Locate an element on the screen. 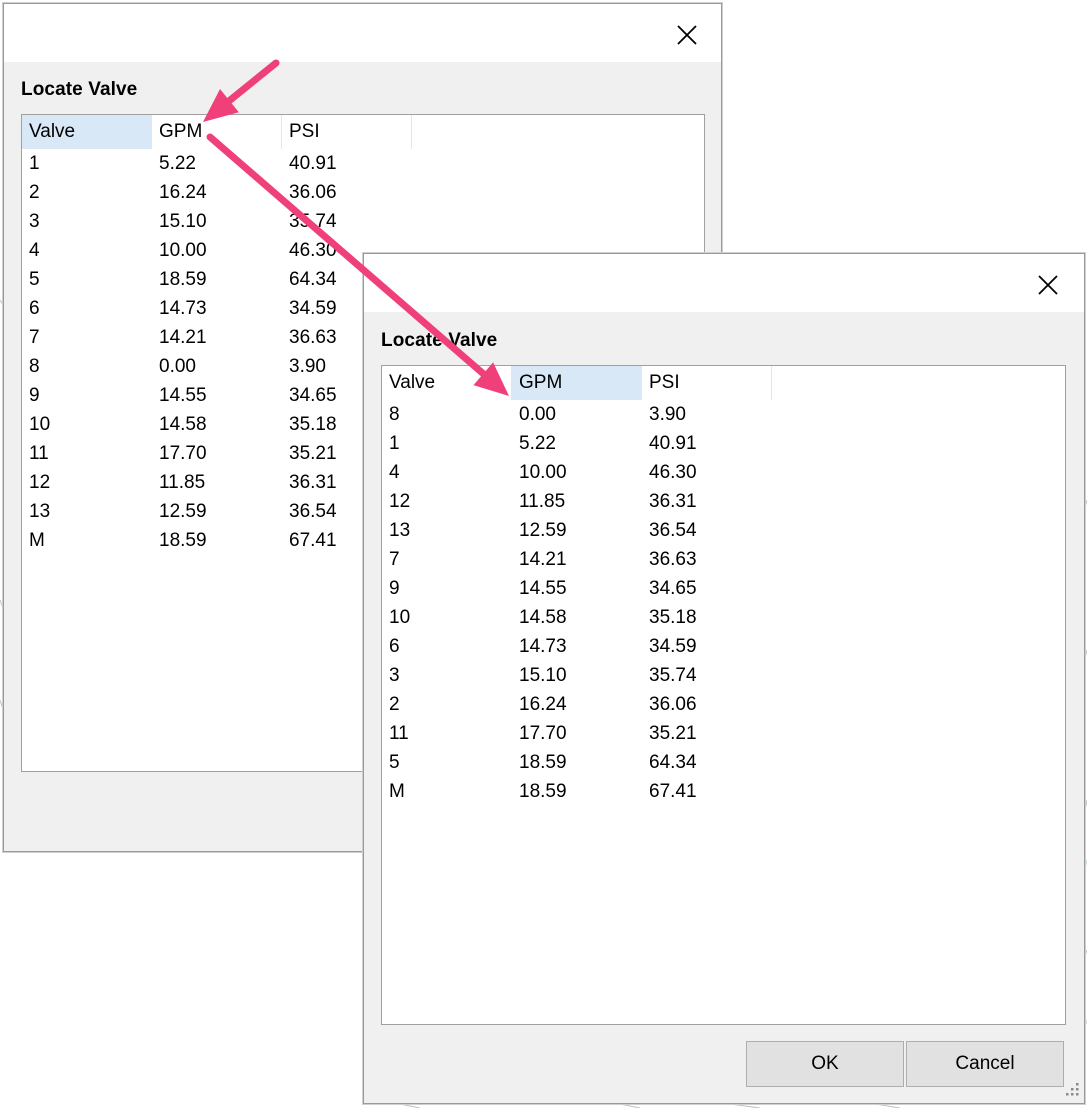 This screenshot has width=1087, height=1108. cell-valve: 1 is located at coordinates (34, 163).